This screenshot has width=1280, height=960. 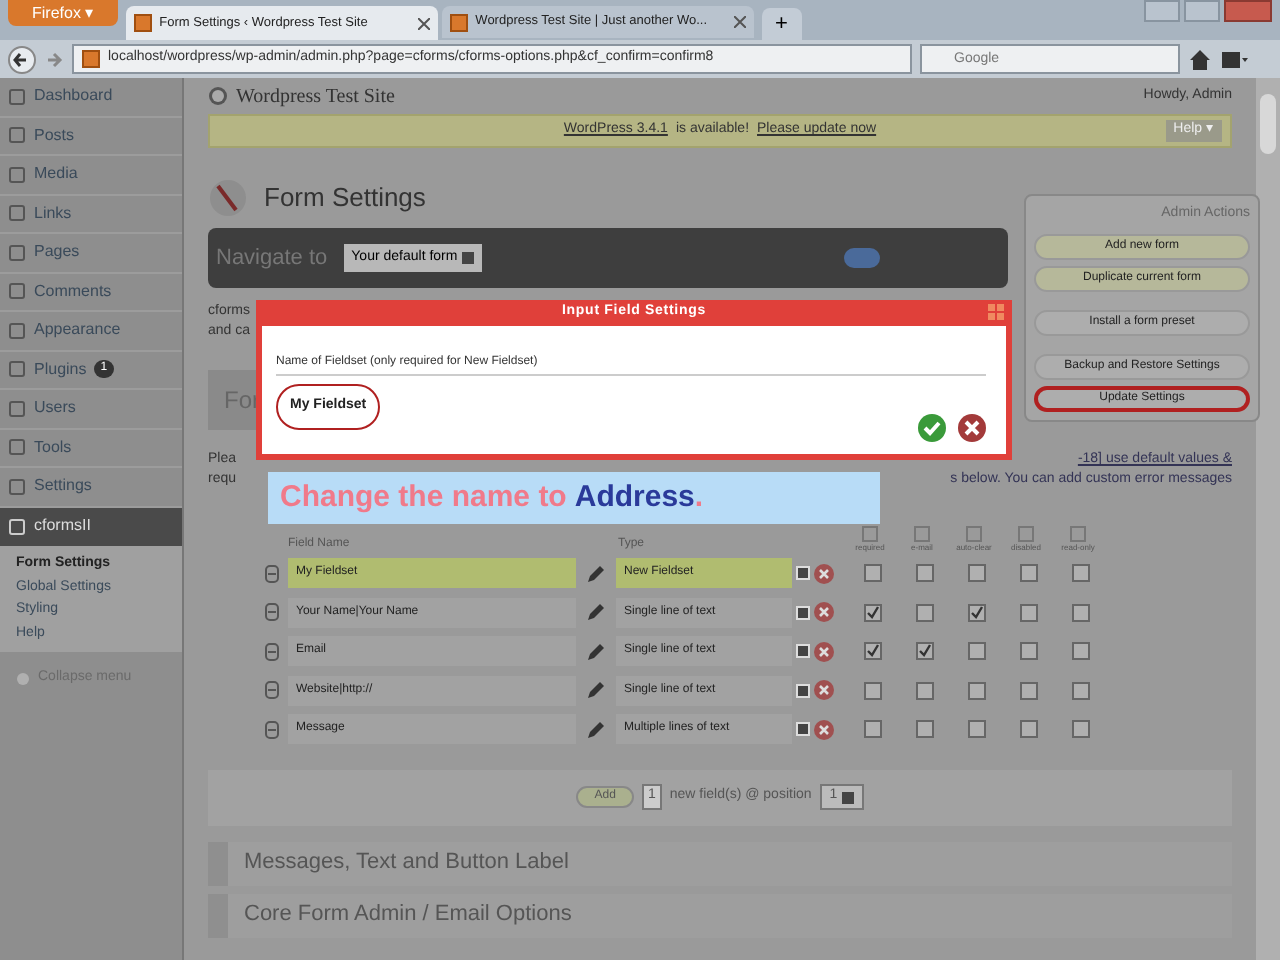 What do you see at coordinates (1200, 59) in the screenshot?
I see `home-icon` at bounding box center [1200, 59].